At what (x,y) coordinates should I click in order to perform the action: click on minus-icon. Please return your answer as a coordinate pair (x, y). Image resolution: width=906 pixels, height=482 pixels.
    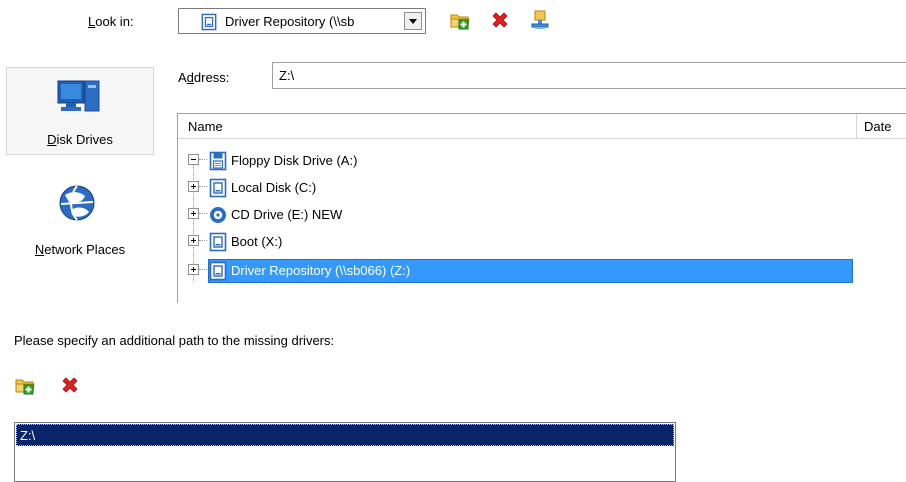
    Looking at the image, I should click on (193, 159).